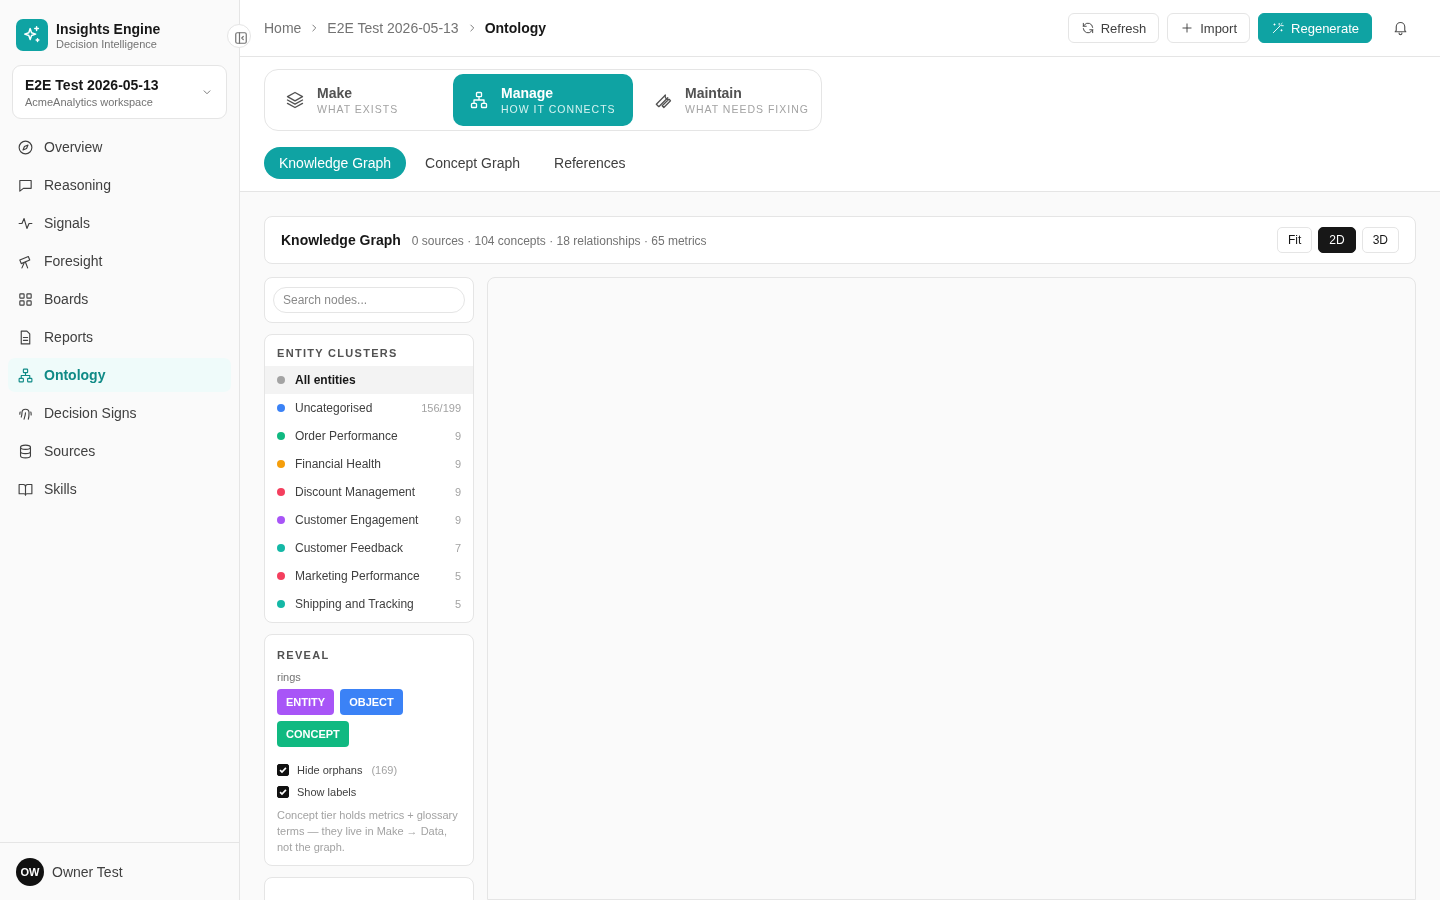  What do you see at coordinates (515, 28) in the screenshot?
I see `breadcrumb-current: Ontology` at bounding box center [515, 28].